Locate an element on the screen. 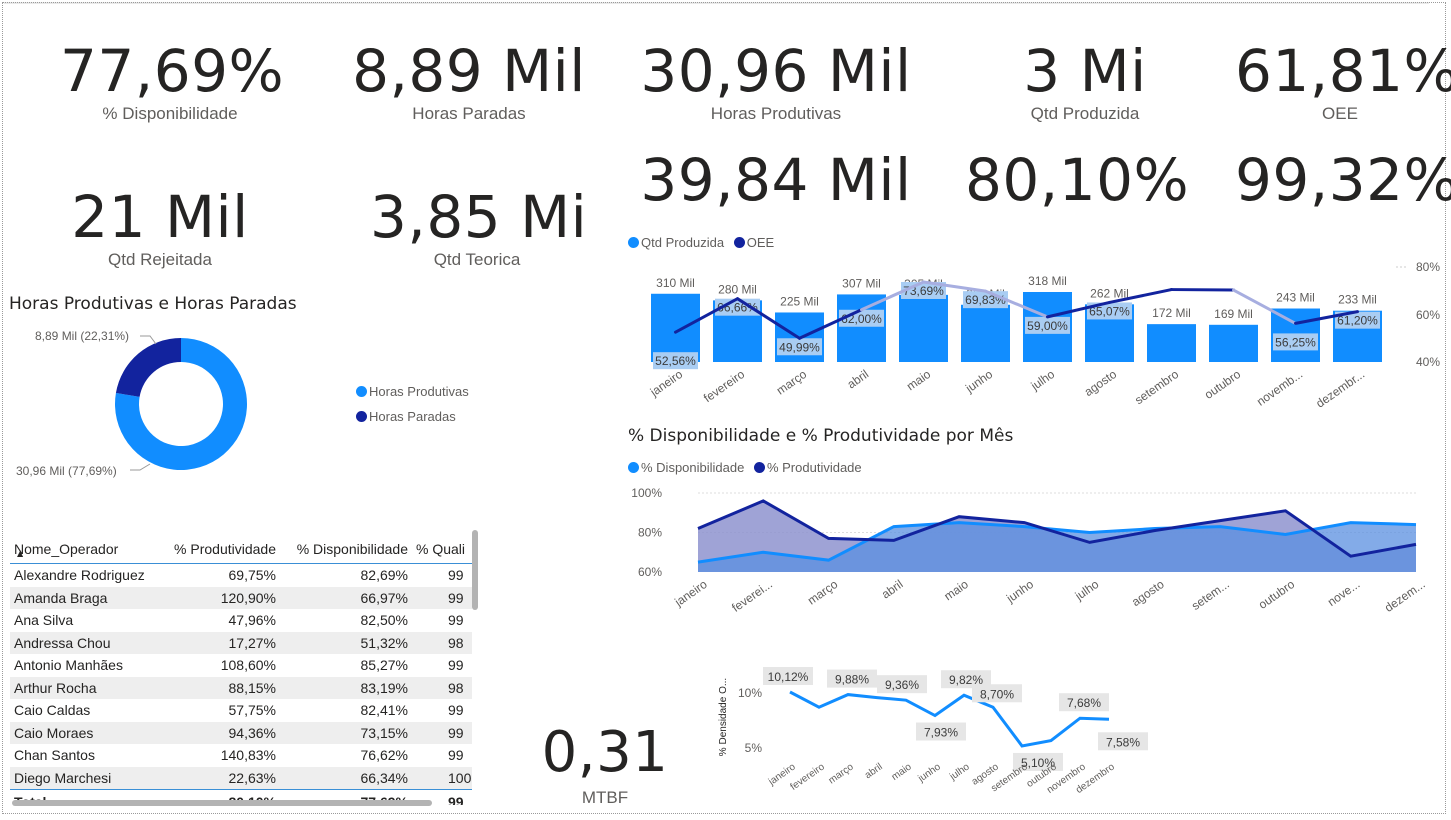 The width and height of the screenshot is (1451, 820). column-header-nome-operador: Nome_Operador is located at coordinates (84, 545).